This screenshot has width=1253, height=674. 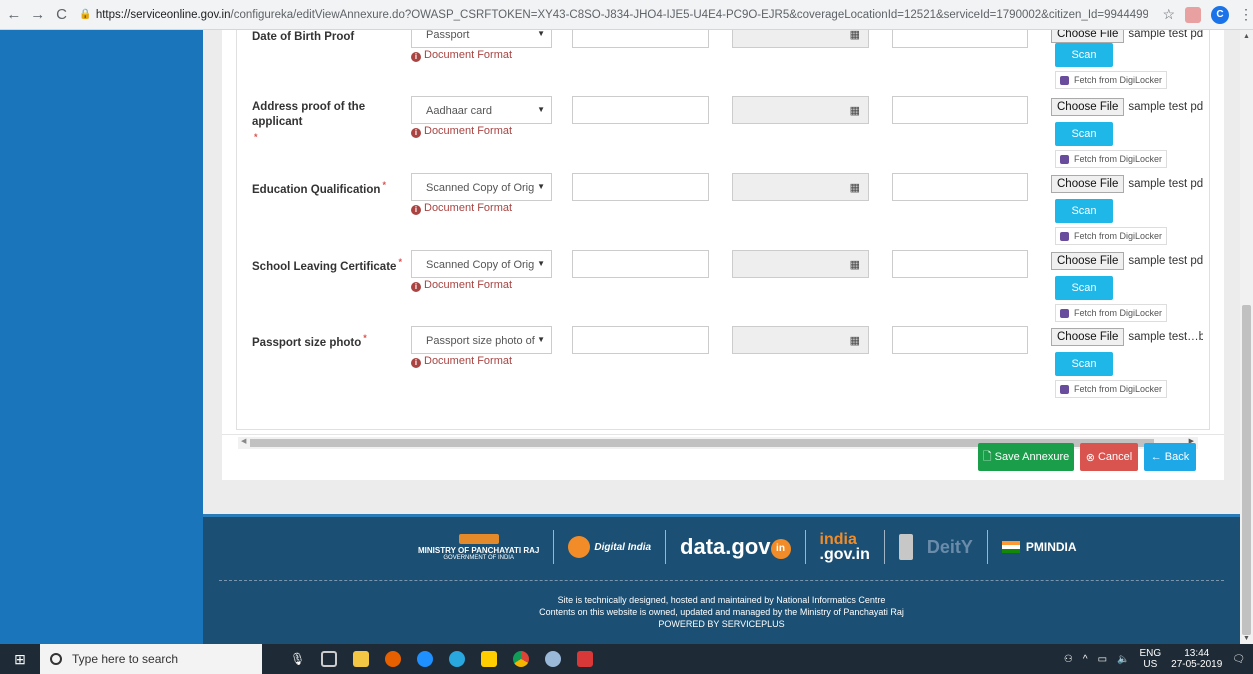 I want to click on volume-icon: 🔈, so click(x=1123, y=659).